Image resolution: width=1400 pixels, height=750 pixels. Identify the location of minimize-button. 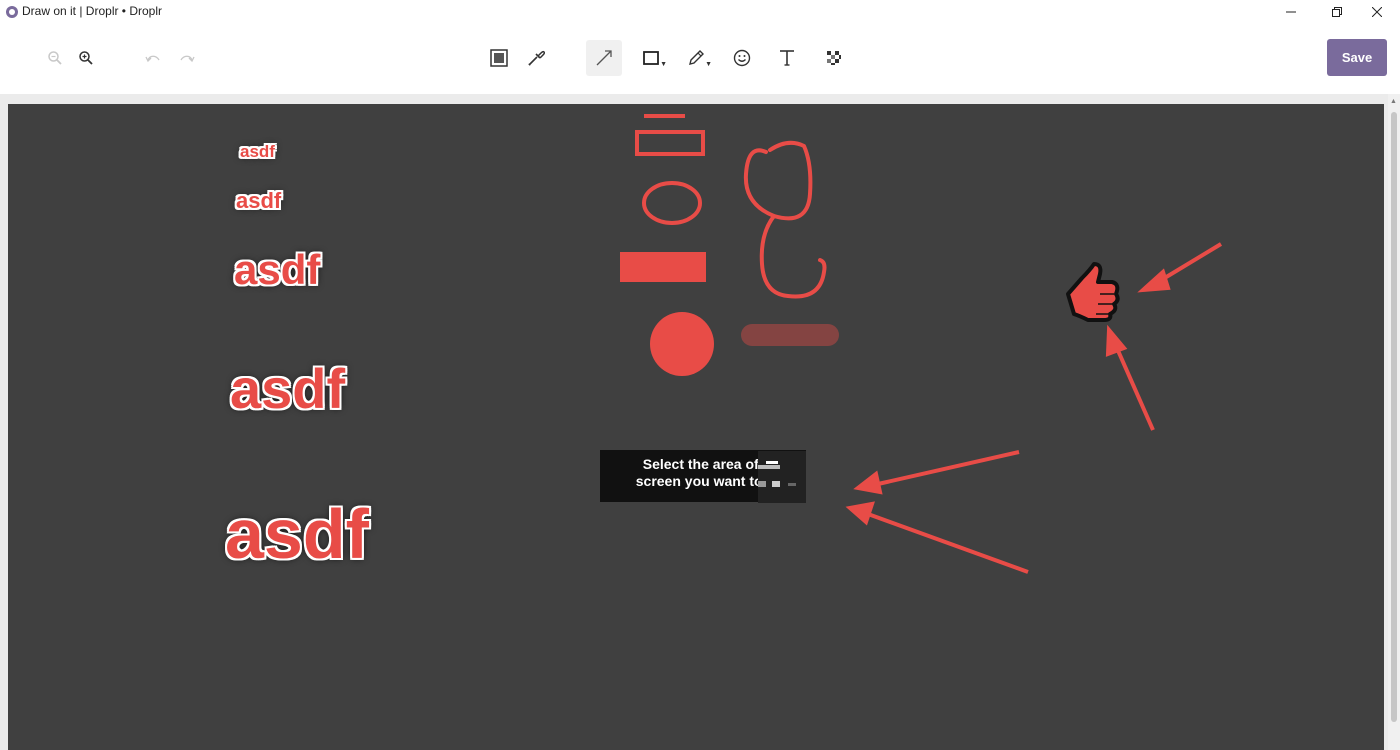
(1291, 12).